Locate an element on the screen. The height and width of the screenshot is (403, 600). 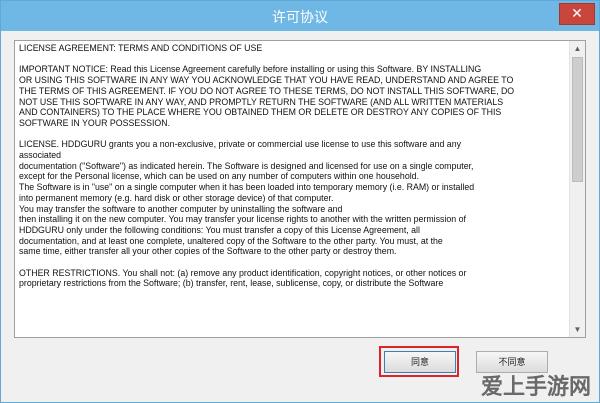
scroll-up-icon: ▲ is located at coordinates (577, 48).